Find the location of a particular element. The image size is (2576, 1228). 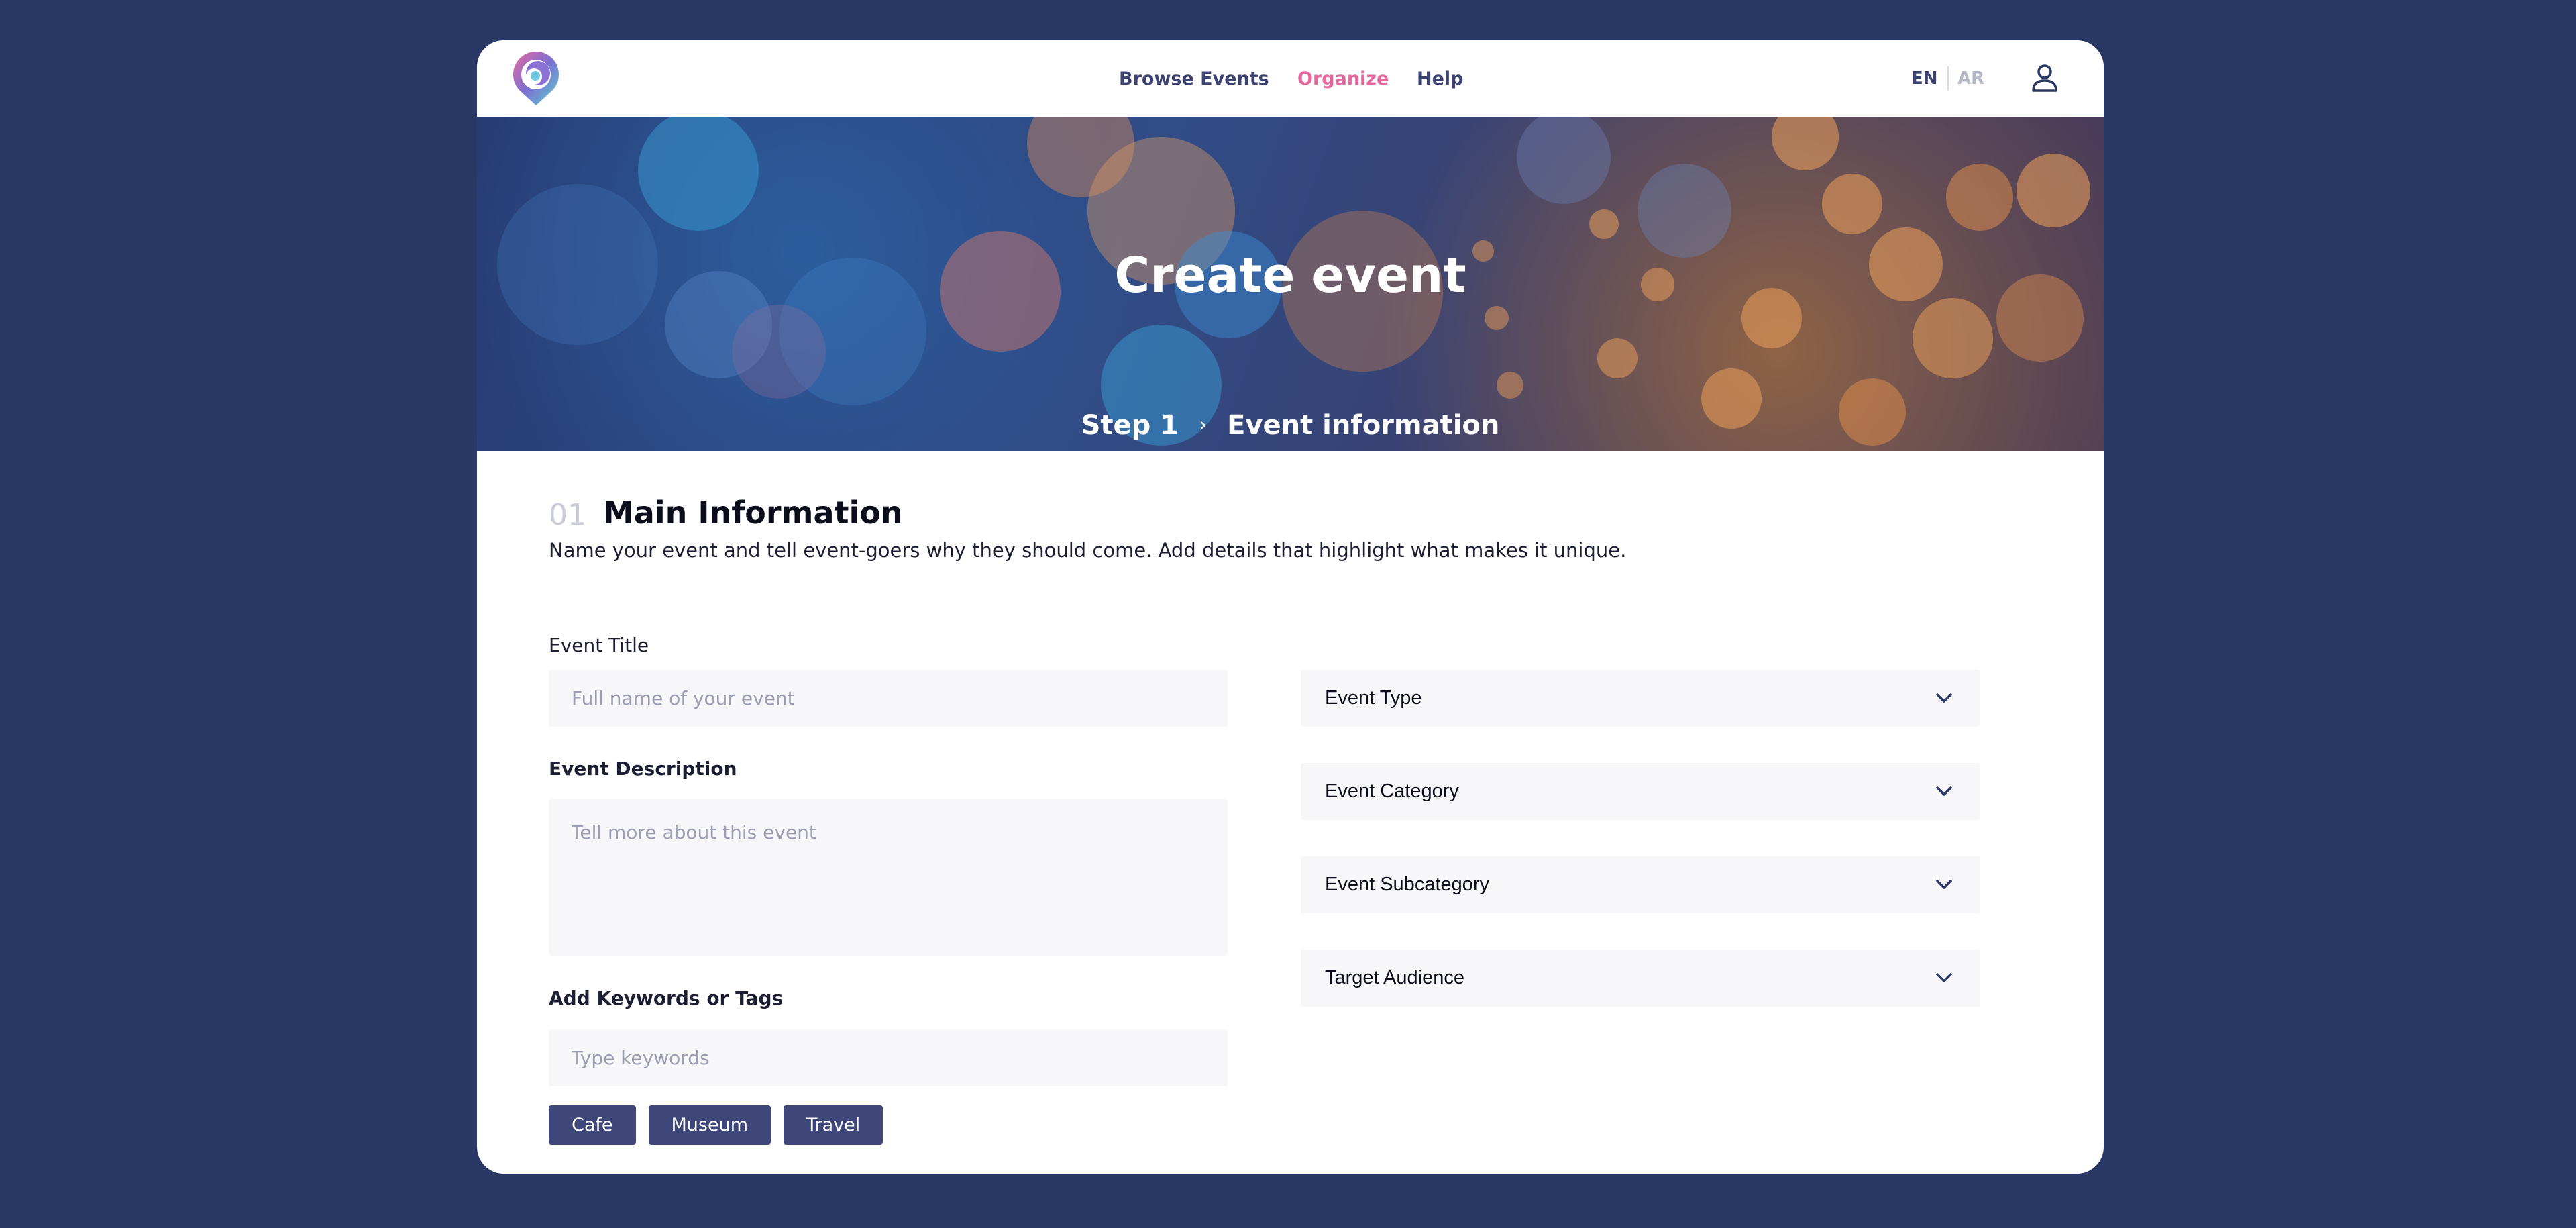

event-description-textarea: Tell more about this event is located at coordinates (888, 877).